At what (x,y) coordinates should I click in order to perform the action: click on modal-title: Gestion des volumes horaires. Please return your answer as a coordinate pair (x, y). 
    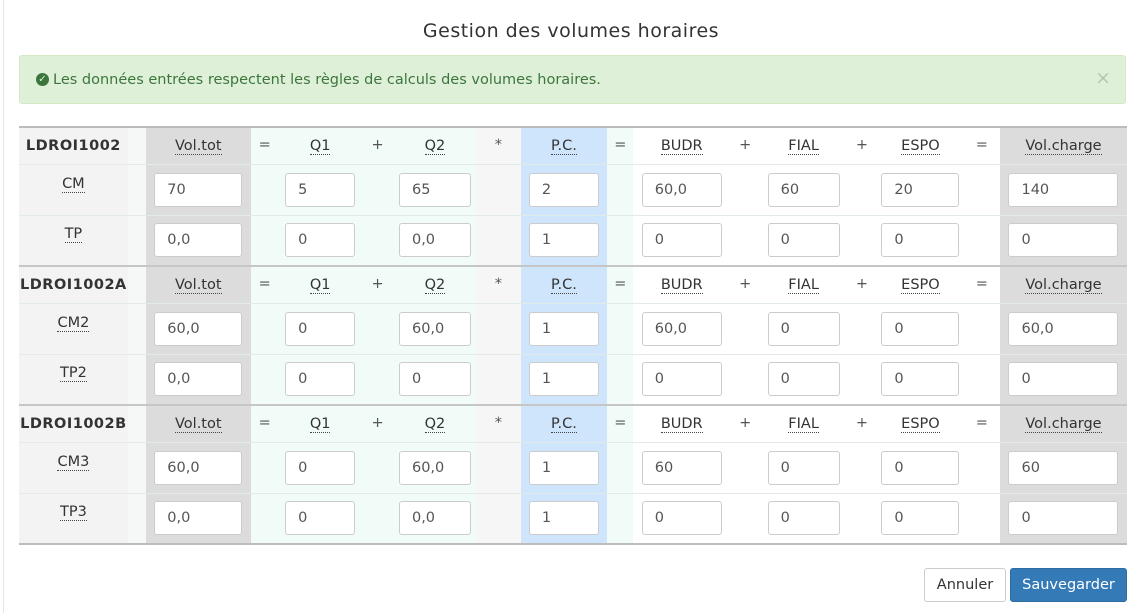
    Looking at the image, I should click on (571, 31).